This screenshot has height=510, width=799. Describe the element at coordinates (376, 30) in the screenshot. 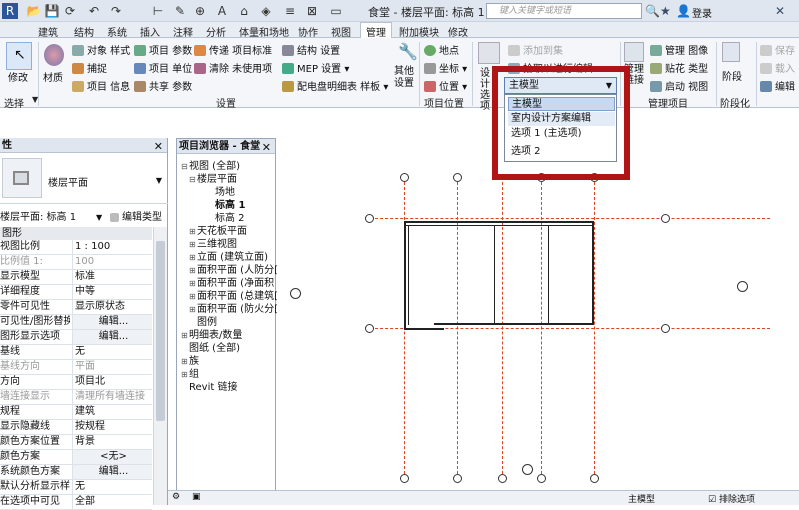

I see `tab-manage: 管理` at that location.